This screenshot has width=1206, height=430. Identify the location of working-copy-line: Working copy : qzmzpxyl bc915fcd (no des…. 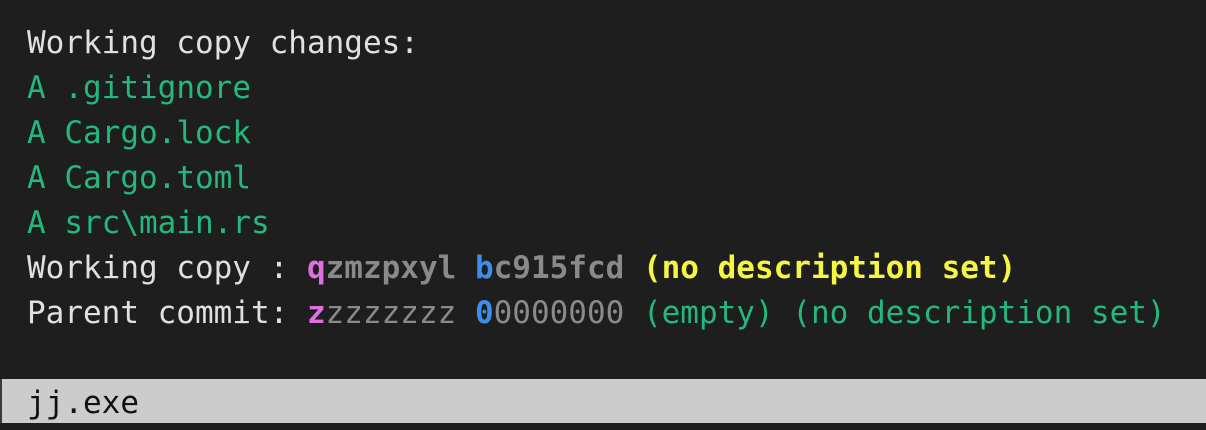
(521, 268).